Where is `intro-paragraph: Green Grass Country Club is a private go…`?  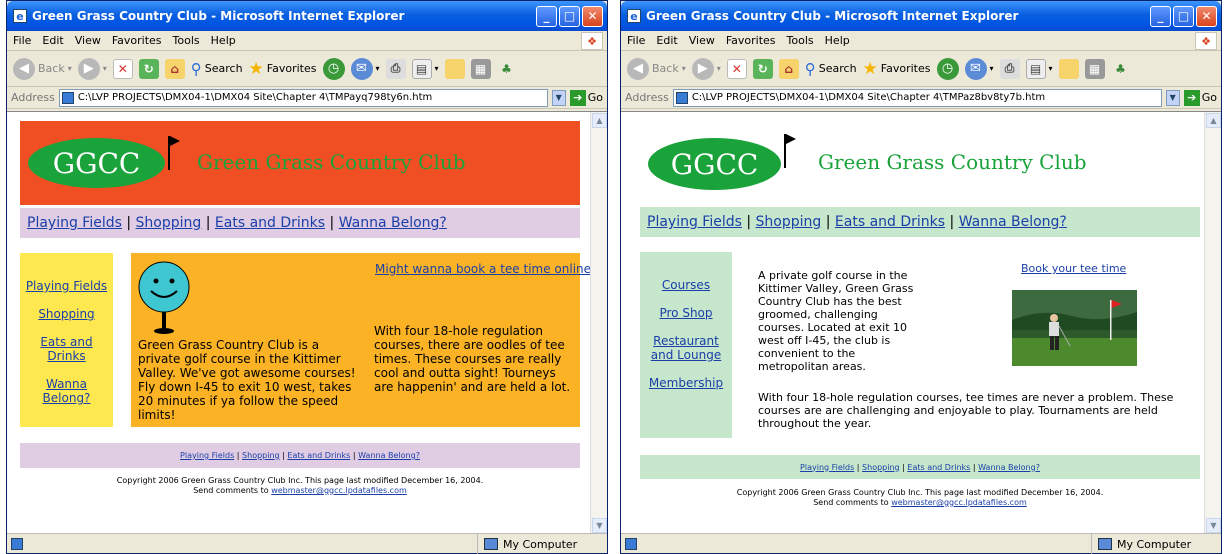
intro-paragraph: Green Grass Country Club is a private go… is located at coordinates (247, 380).